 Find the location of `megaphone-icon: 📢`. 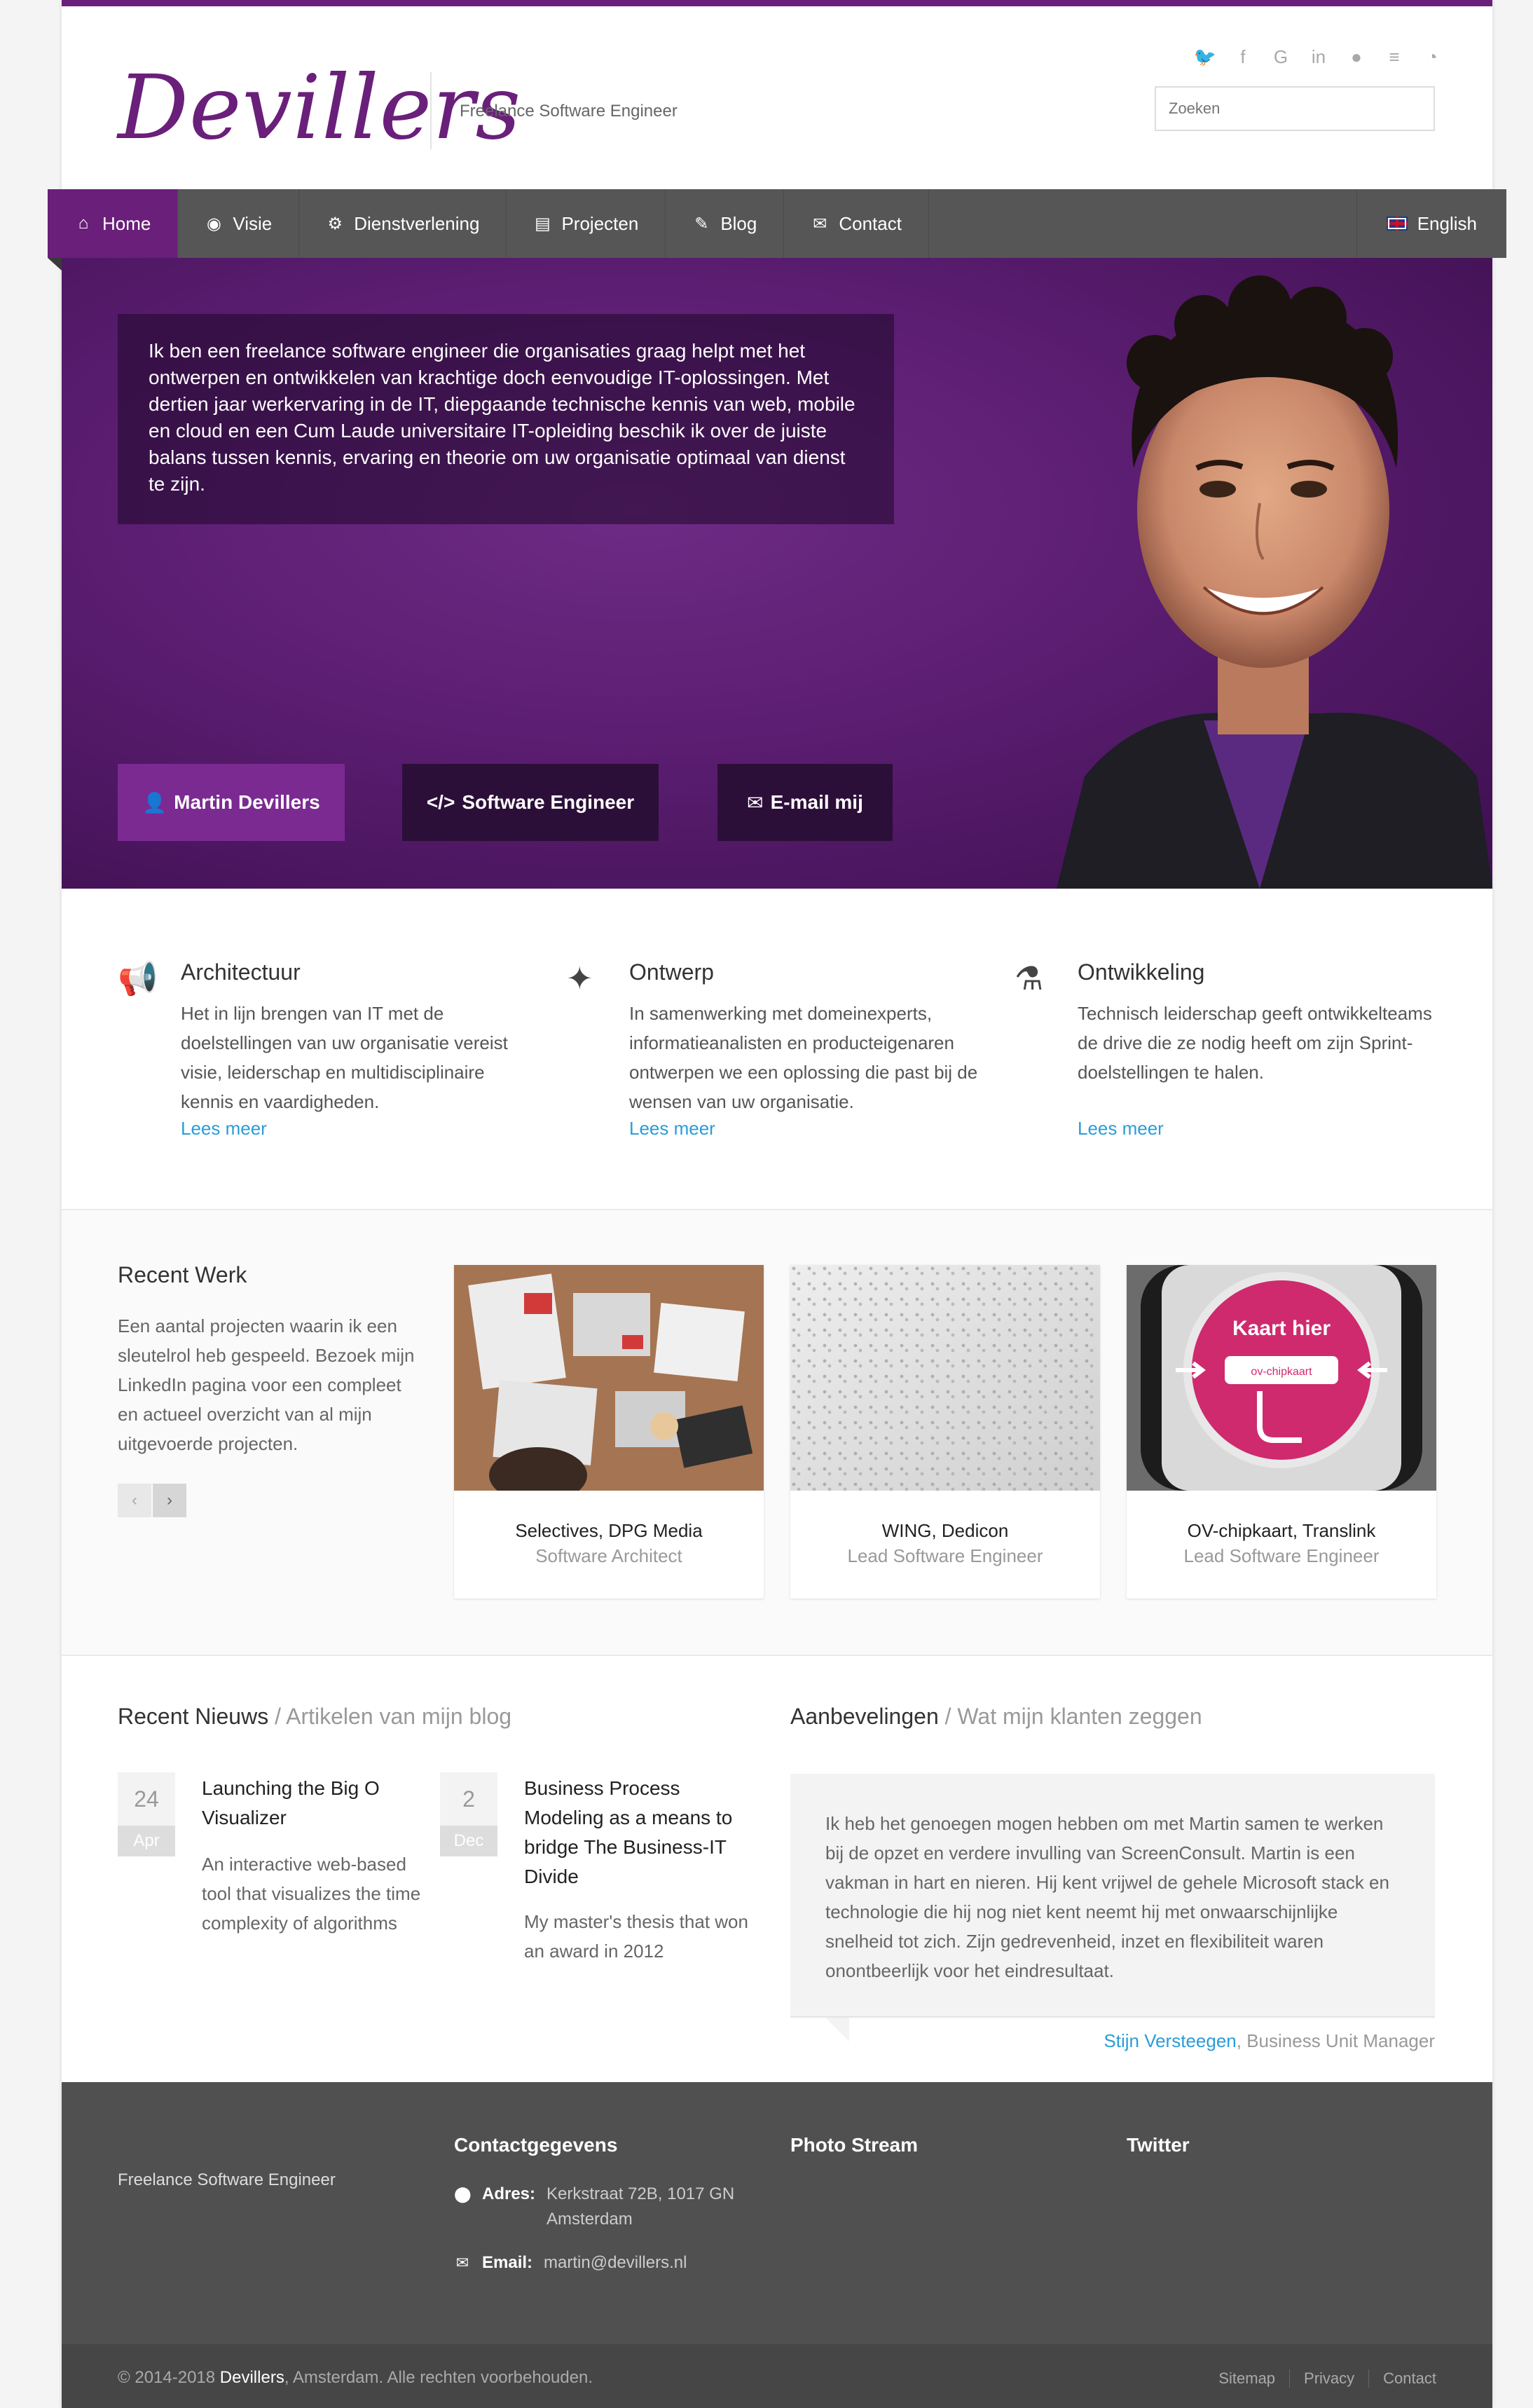

megaphone-icon: 📢 is located at coordinates (138, 978).